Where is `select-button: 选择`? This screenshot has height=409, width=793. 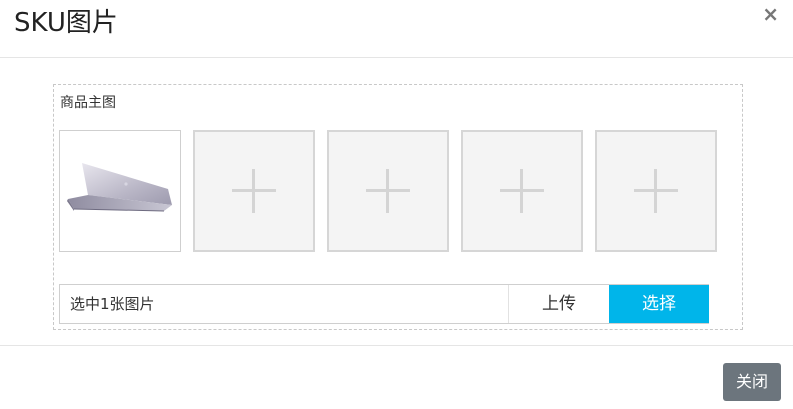 select-button: 选择 is located at coordinates (659, 304).